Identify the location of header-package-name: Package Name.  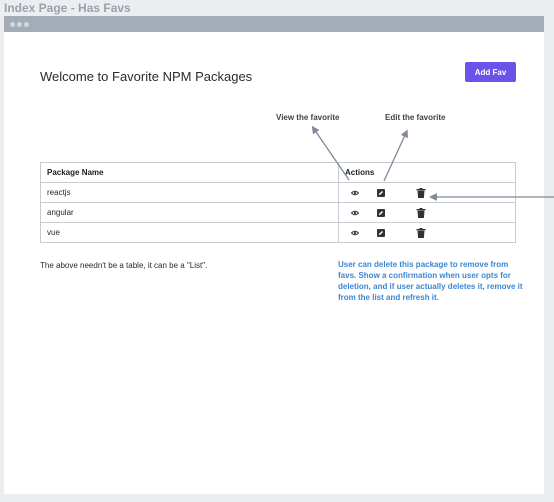
(189, 172).